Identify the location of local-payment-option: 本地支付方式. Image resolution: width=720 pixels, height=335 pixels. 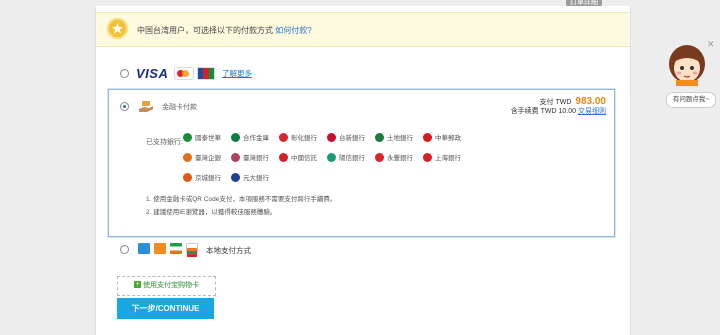
(220, 250).